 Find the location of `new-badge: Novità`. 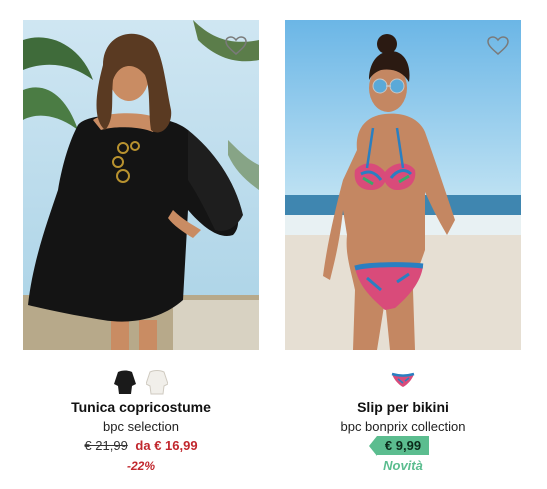

new-badge: Novità is located at coordinates (403, 465).